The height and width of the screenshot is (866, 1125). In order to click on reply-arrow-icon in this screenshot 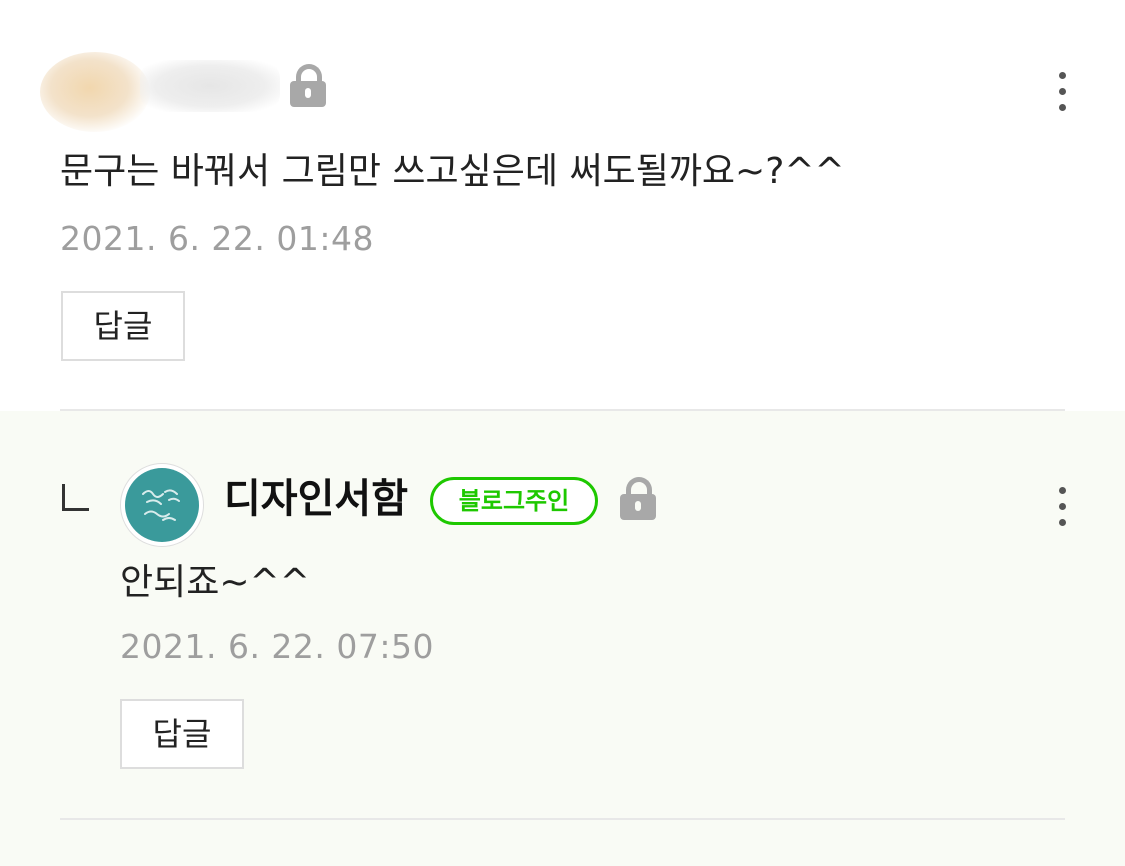, I will do `click(75, 497)`.